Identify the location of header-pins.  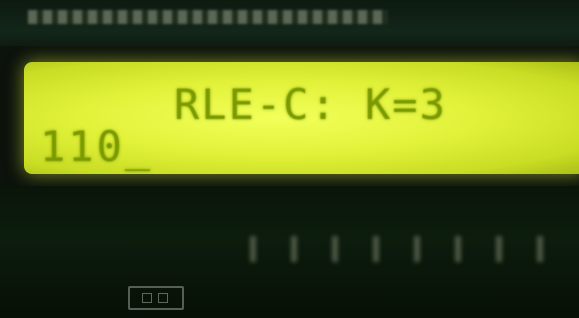
(208, 17).